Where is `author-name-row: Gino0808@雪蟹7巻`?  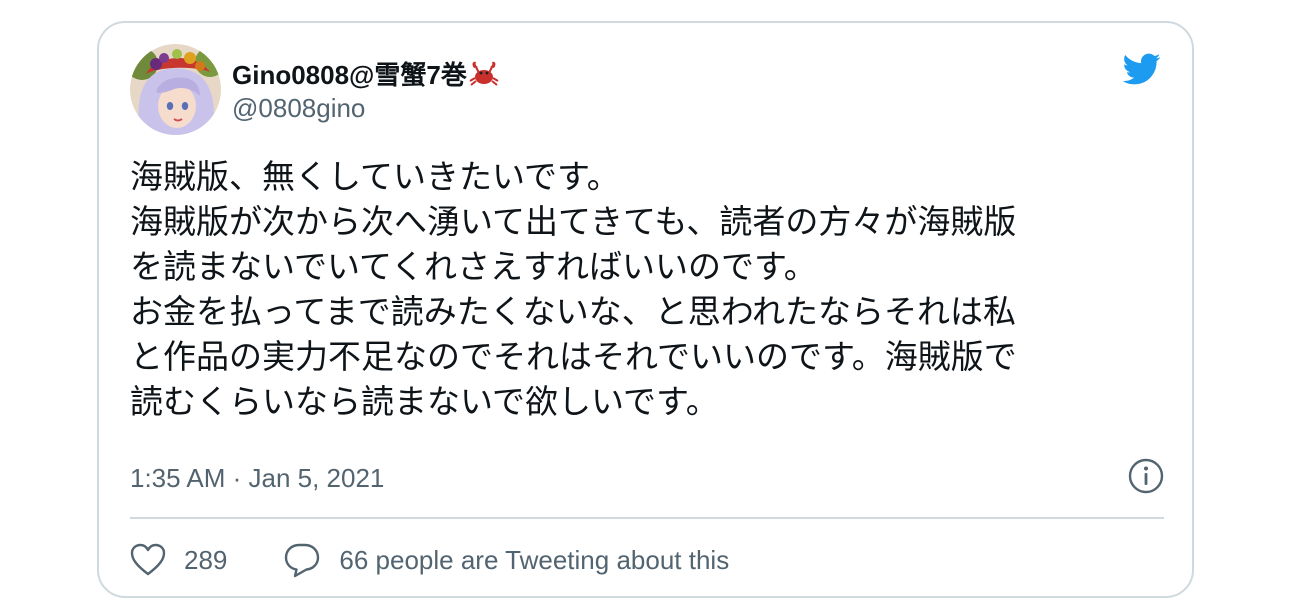 author-name-row: Gino0808@雪蟹7巻 is located at coordinates (365, 73).